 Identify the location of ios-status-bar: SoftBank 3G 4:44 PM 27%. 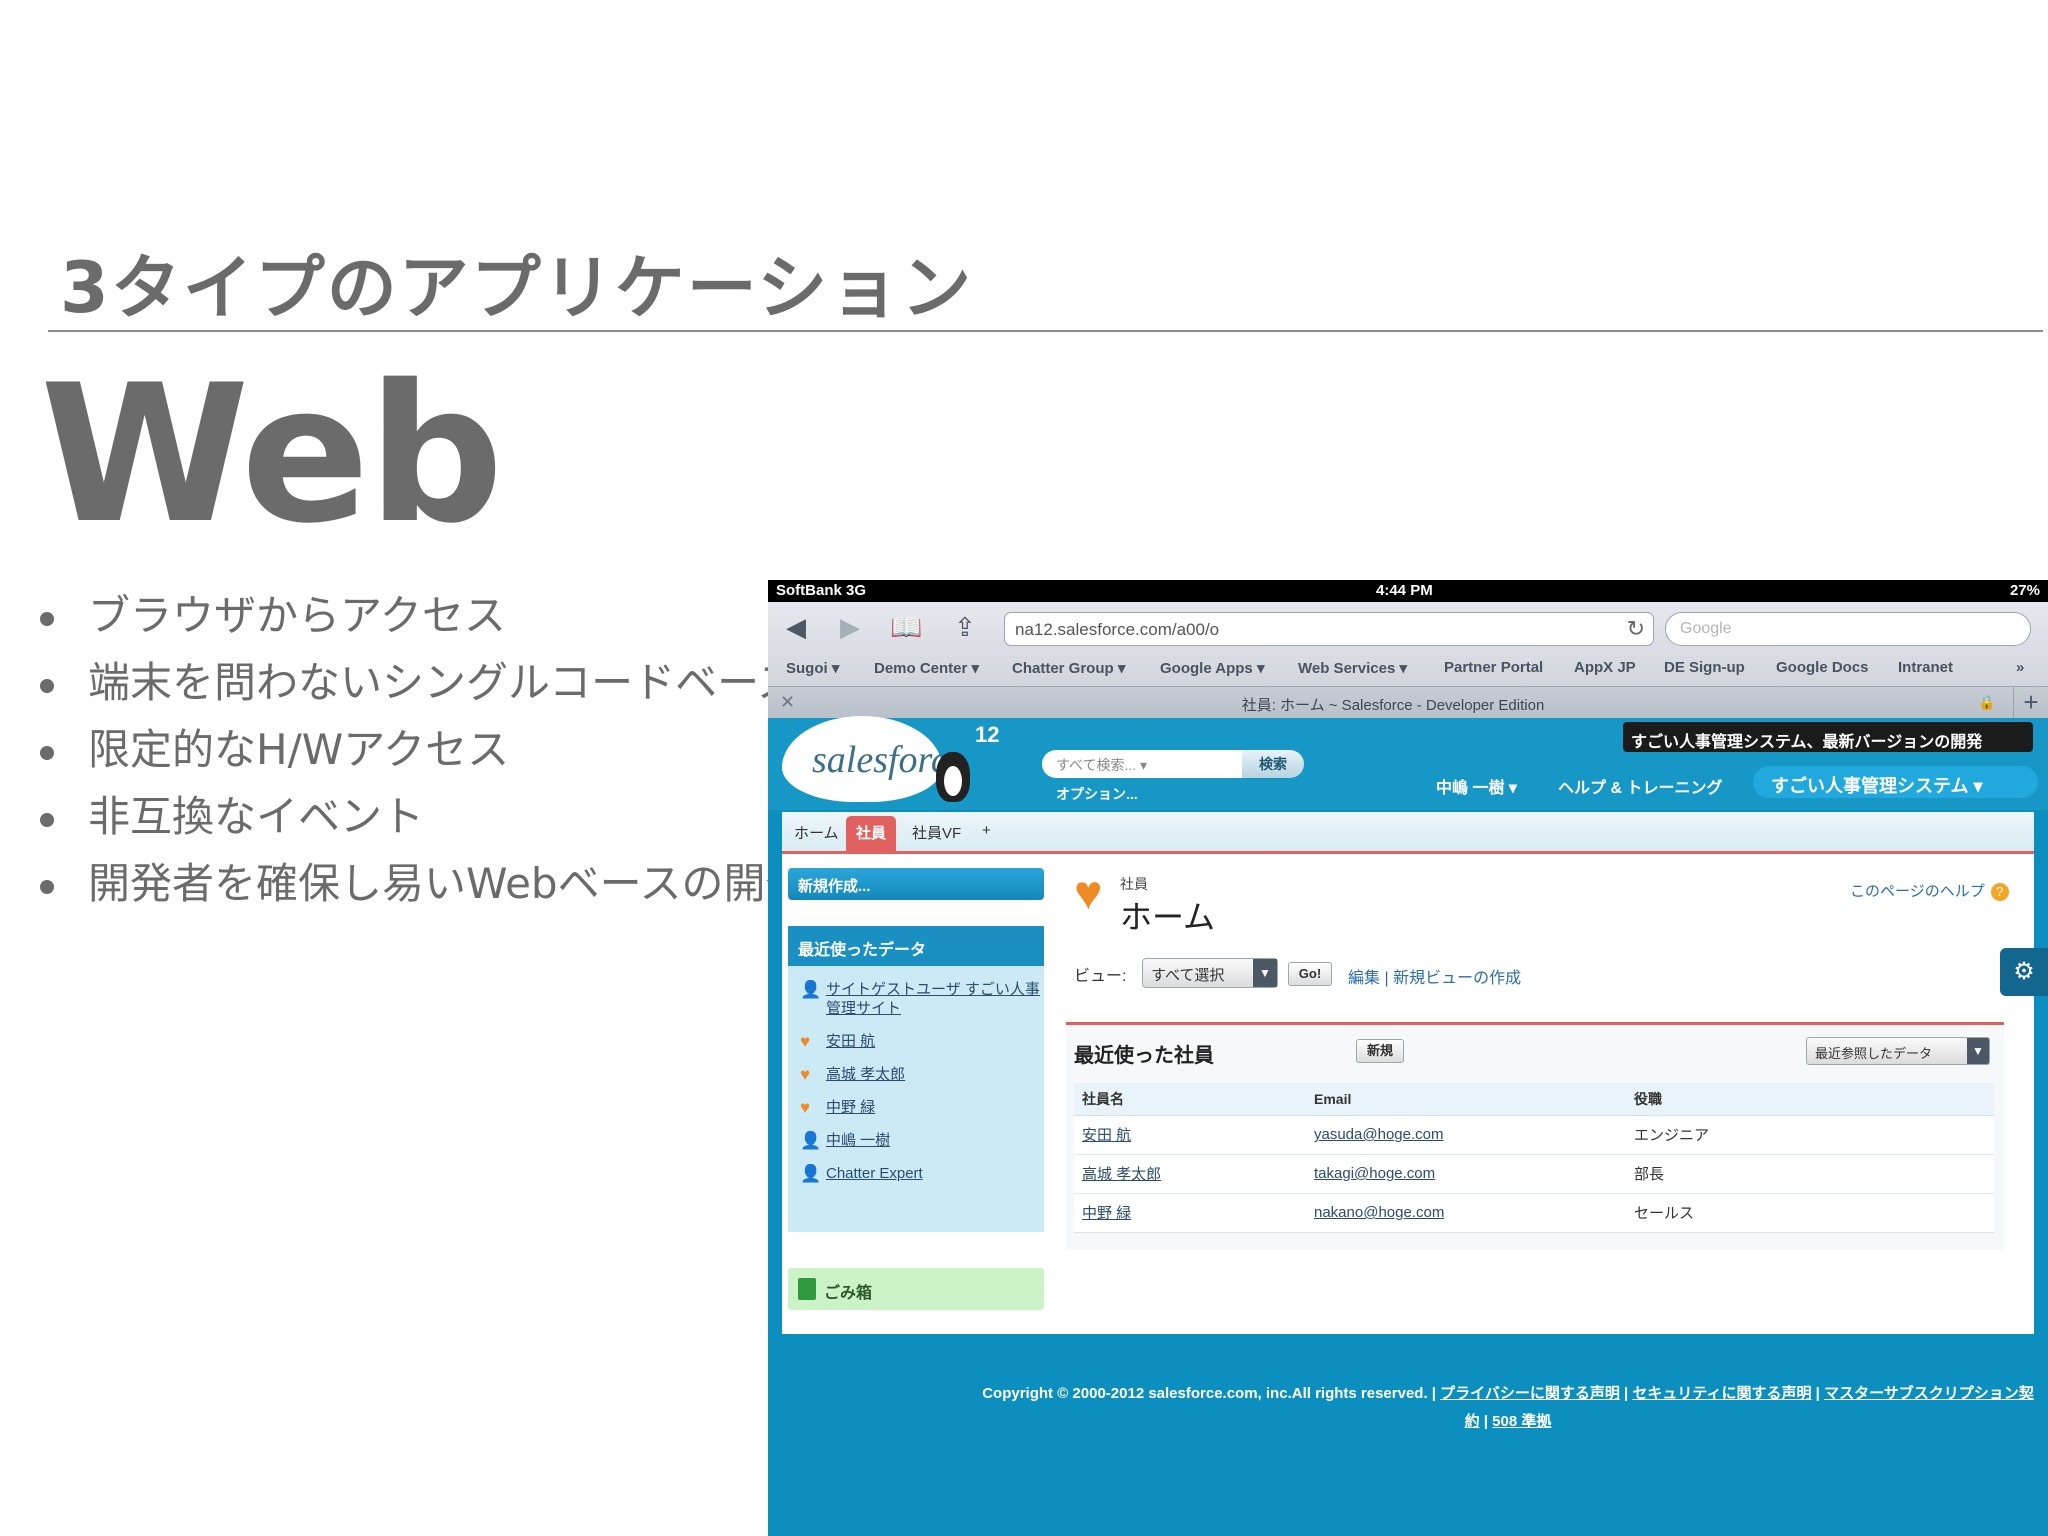
(1408, 591).